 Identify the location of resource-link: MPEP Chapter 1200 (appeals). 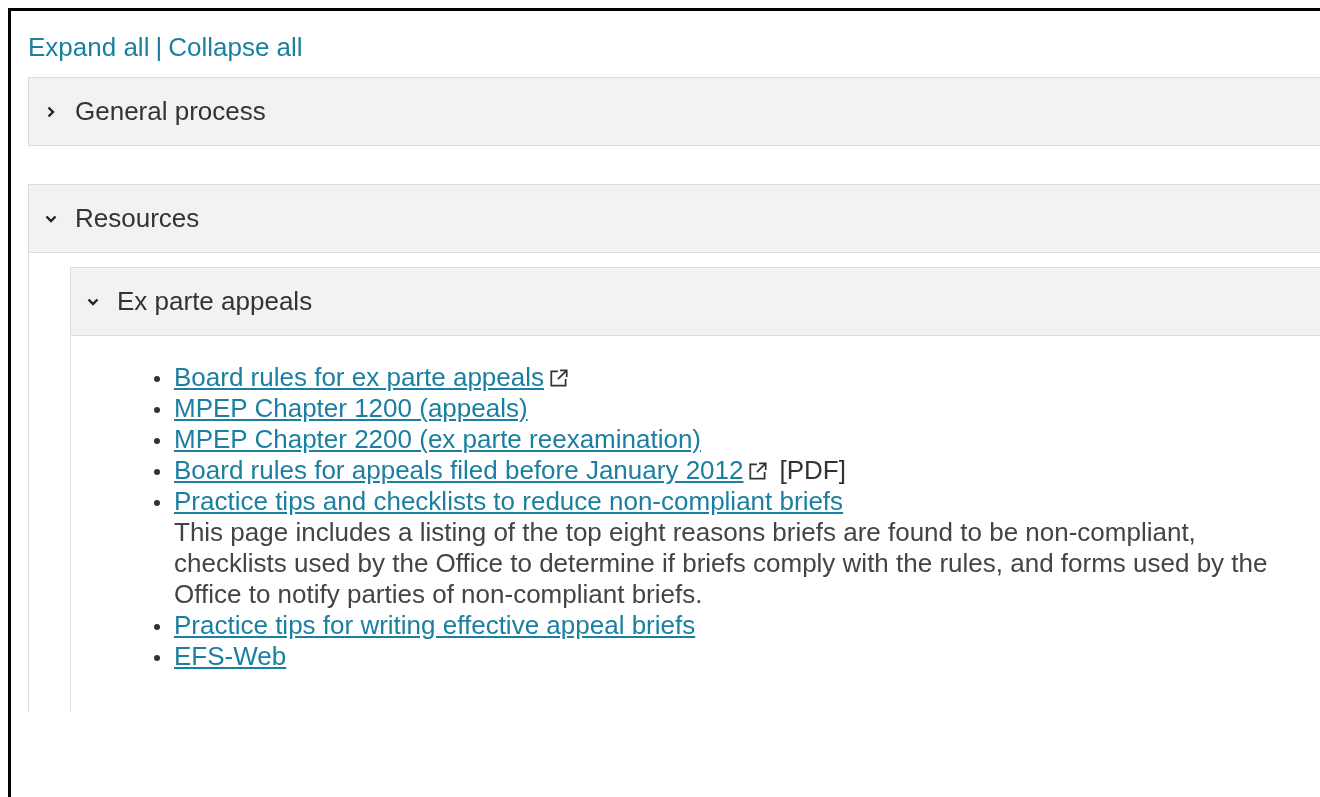
(351, 408).